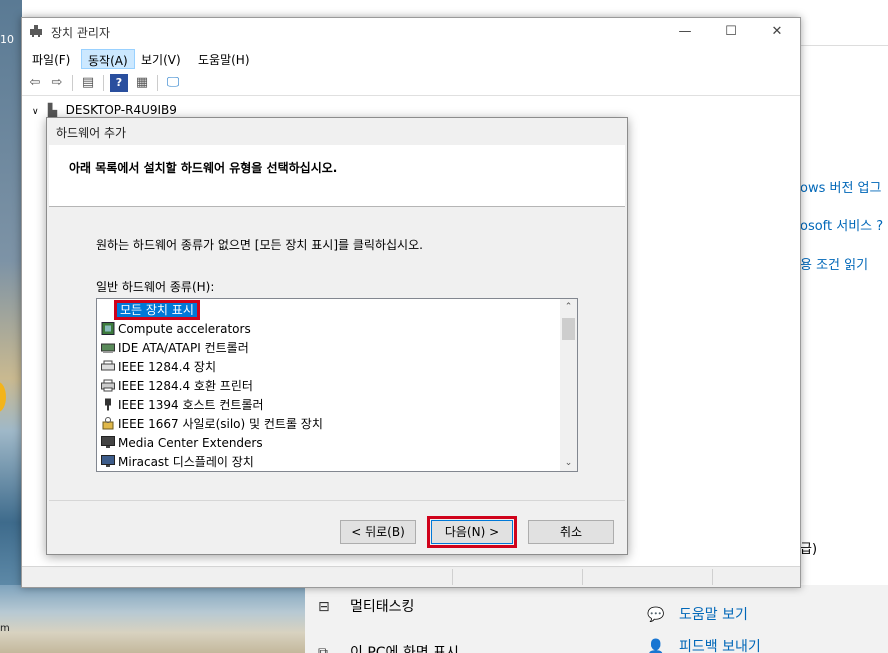  What do you see at coordinates (88, 83) in the screenshot?
I see `properties-icon: ▤` at bounding box center [88, 83].